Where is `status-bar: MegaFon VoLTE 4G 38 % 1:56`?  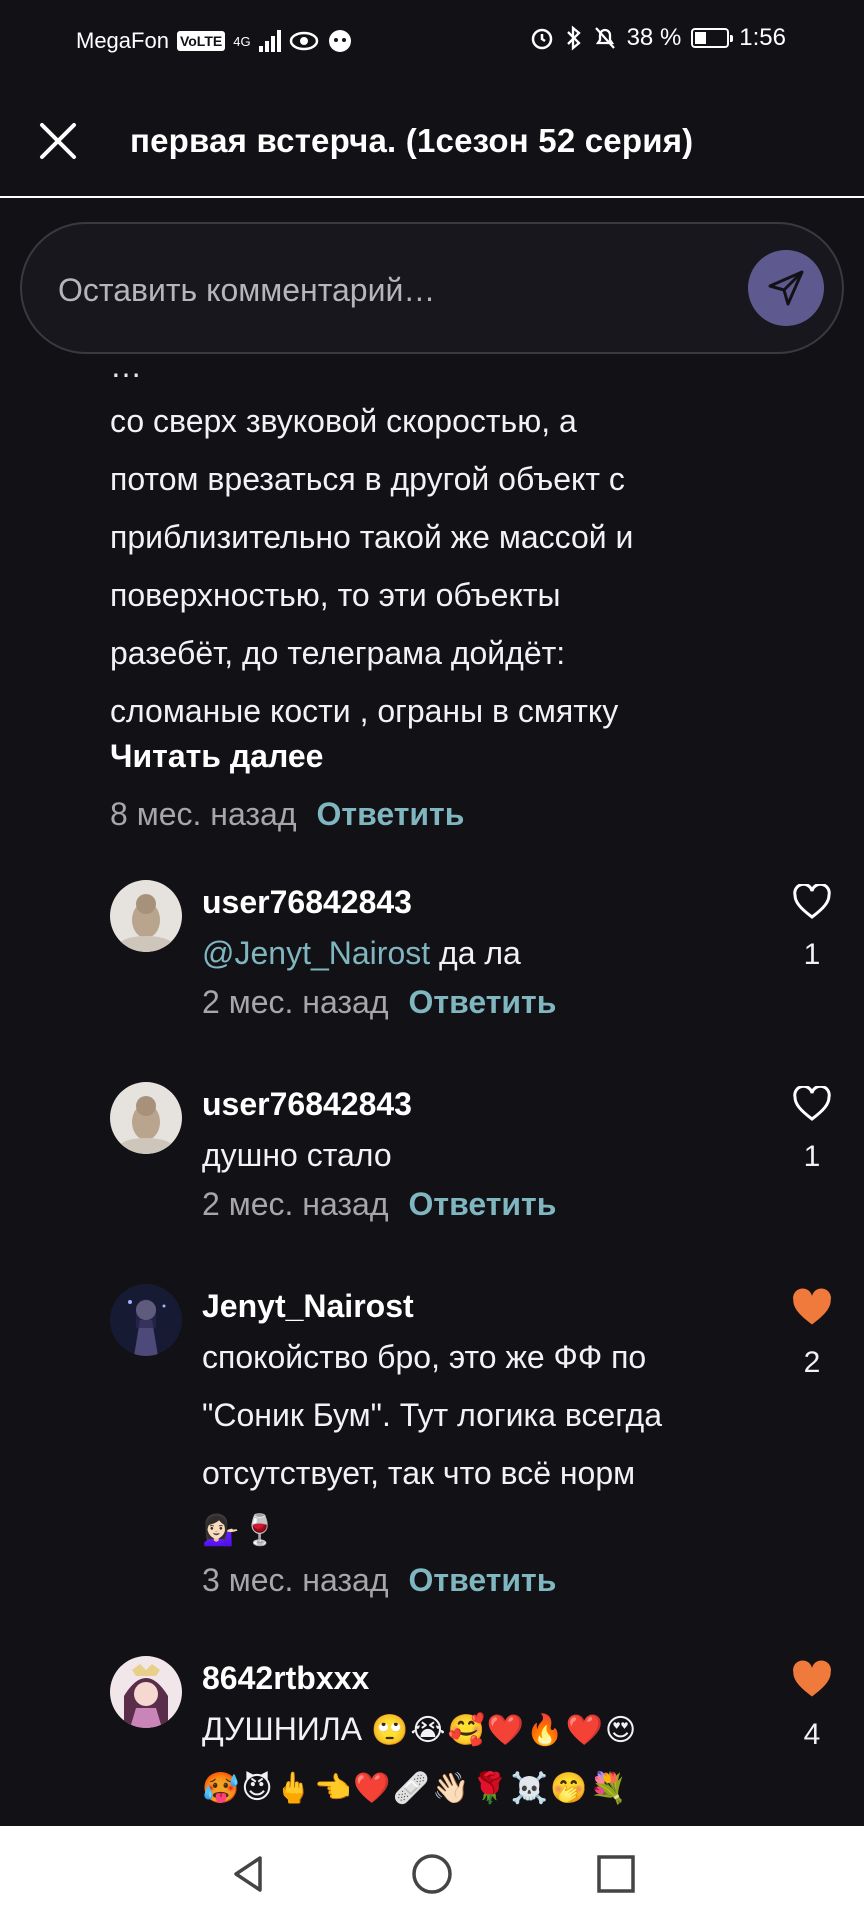
status-bar: MegaFon VoLTE 4G 38 % 1:56 is located at coordinates (432, 42).